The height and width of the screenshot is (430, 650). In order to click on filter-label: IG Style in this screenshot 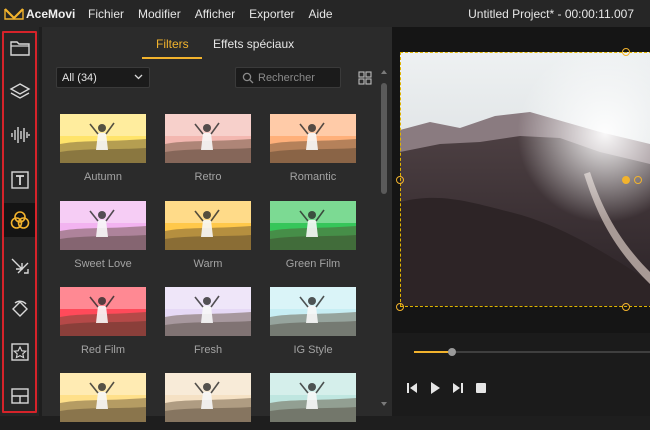, I will do `click(313, 350)`.